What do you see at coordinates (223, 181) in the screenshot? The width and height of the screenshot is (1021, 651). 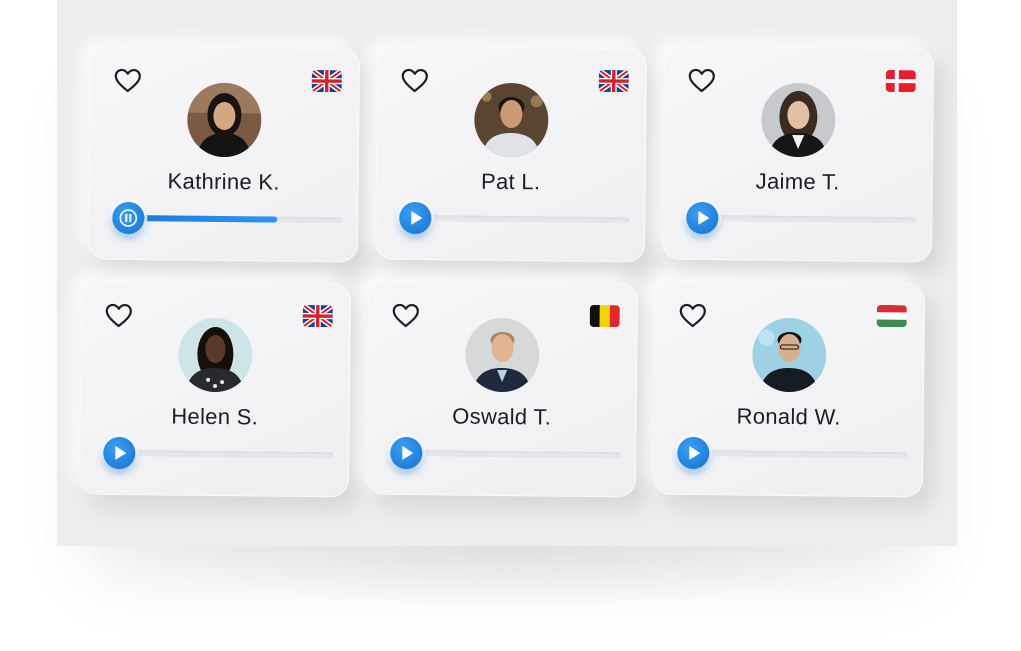 I see `person-name: Kathrine K.` at bounding box center [223, 181].